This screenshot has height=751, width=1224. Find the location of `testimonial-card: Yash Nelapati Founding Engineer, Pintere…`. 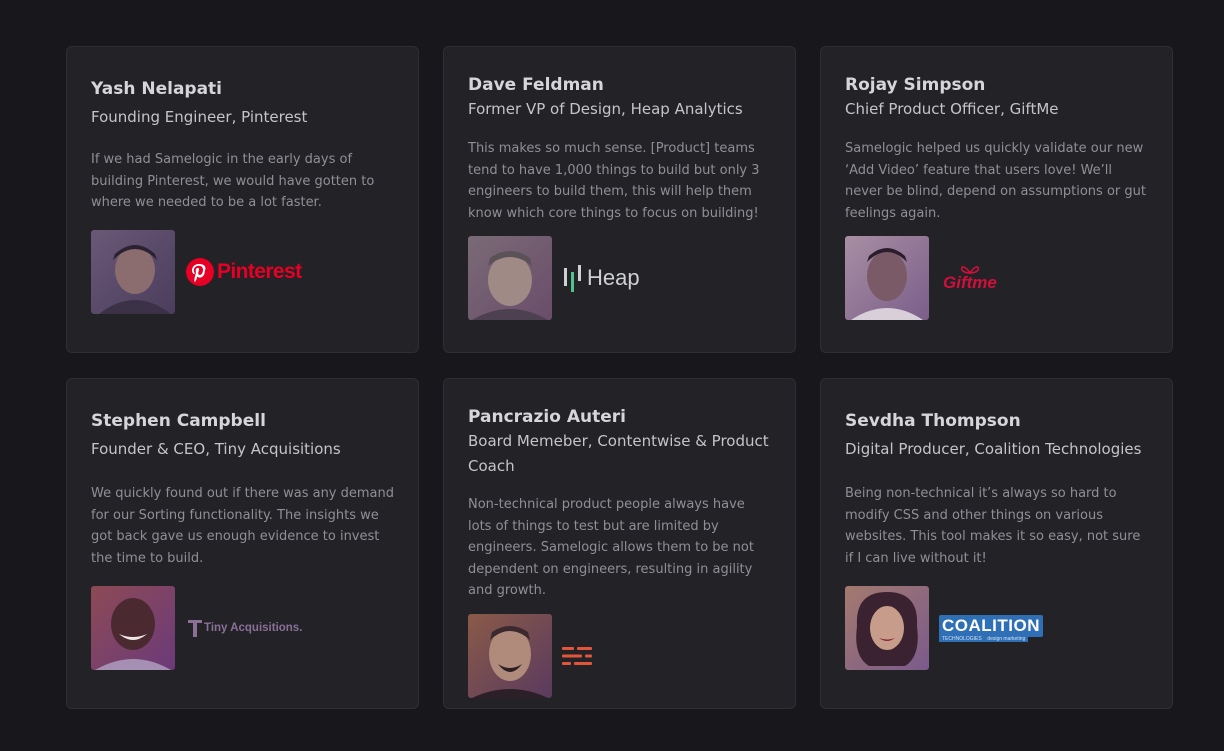

testimonial-card: Yash Nelapati Founding Engineer, Pintere… is located at coordinates (242, 199).